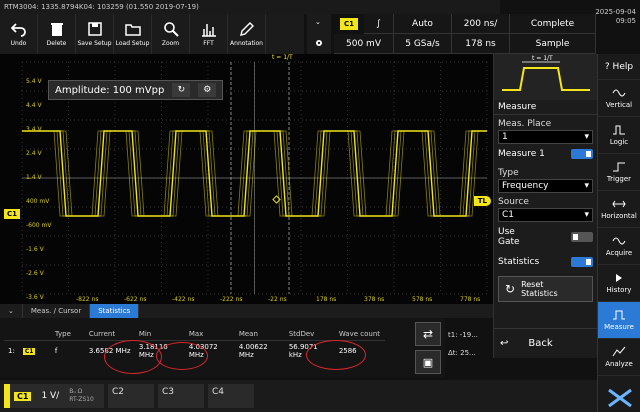 This screenshot has height=412, width=640. What do you see at coordinates (115, 311) in the screenshot?
I see `tab-statistics: Statistics` at bounding box center [115, 311].